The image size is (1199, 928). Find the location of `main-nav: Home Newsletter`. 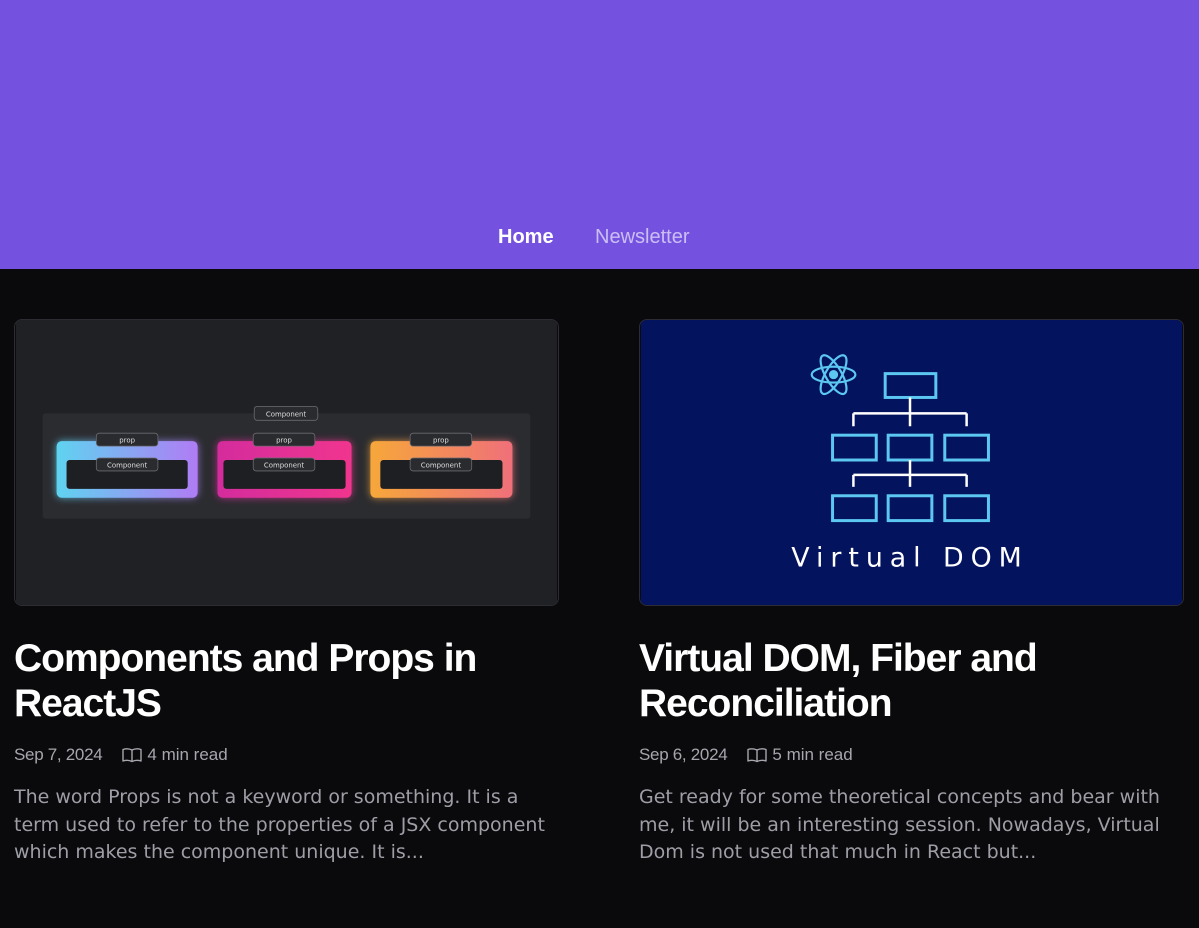

main-nav: Home Newsletter is located at coordinates (599, 238).